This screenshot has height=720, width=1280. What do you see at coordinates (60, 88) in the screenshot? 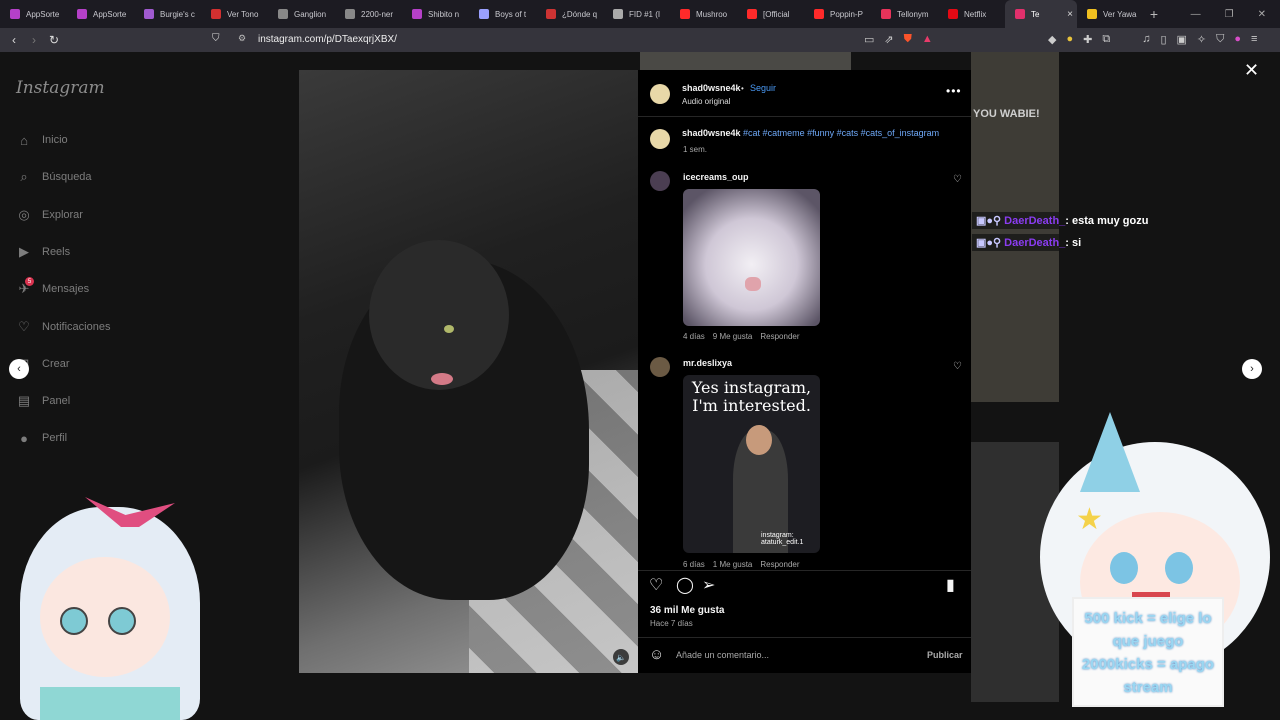
I see `instagram-logo: Instagram` at bounding box center [60, 88].